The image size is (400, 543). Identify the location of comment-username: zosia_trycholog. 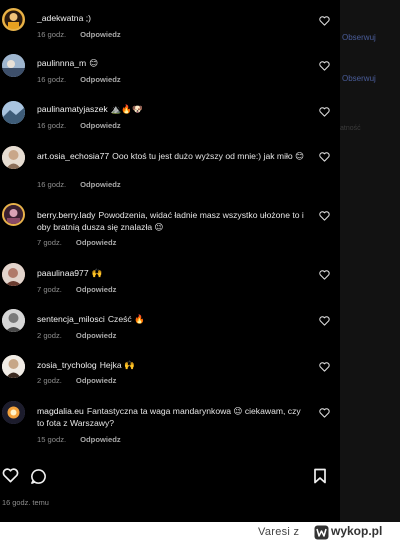
(67, 365).